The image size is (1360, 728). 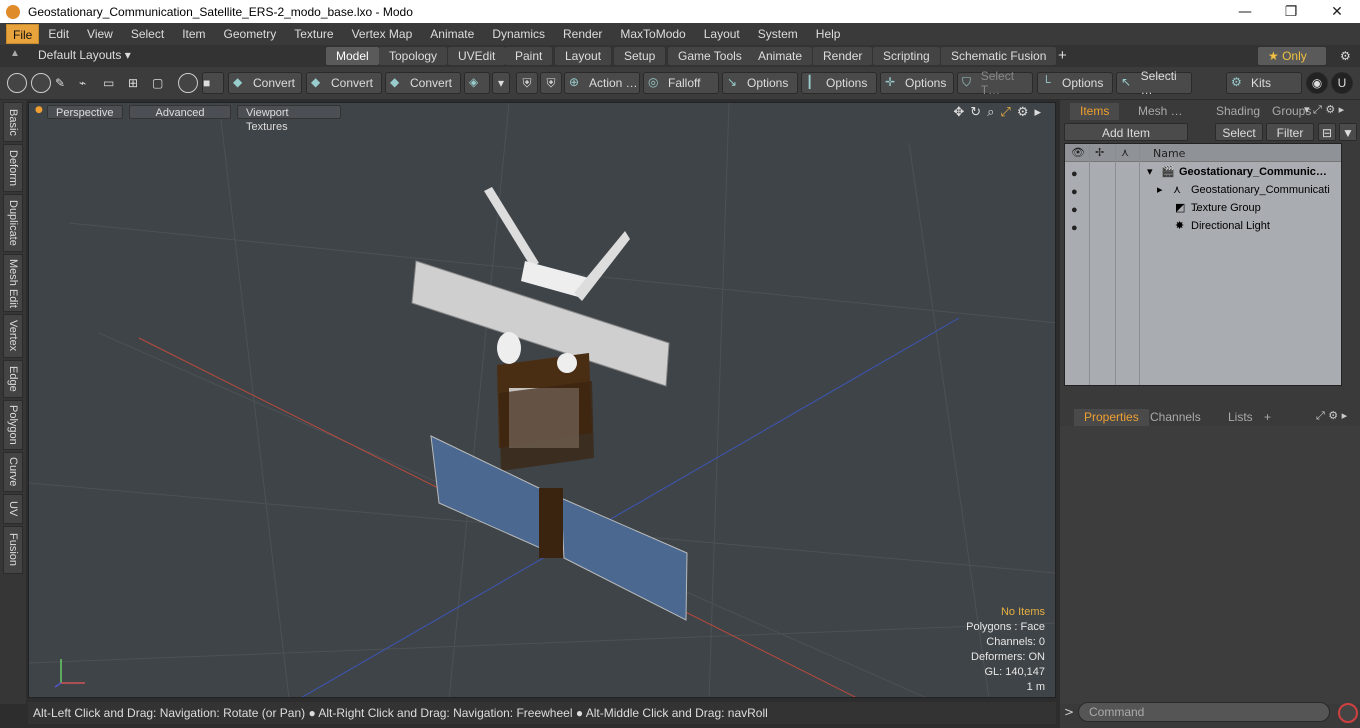 What do you see at coordinates (13, 379) in the screenshot?
I see `lefttab-edge: Edge` at bounding box center [13, 379].